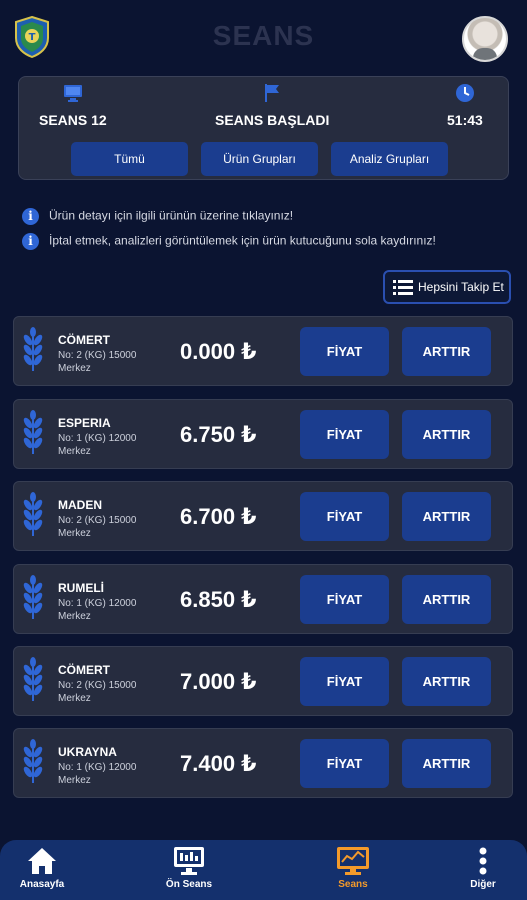 The width and height of the screenshot is (527, 900). I want to click on product-name: UKRAYNA, so click(87, 752).